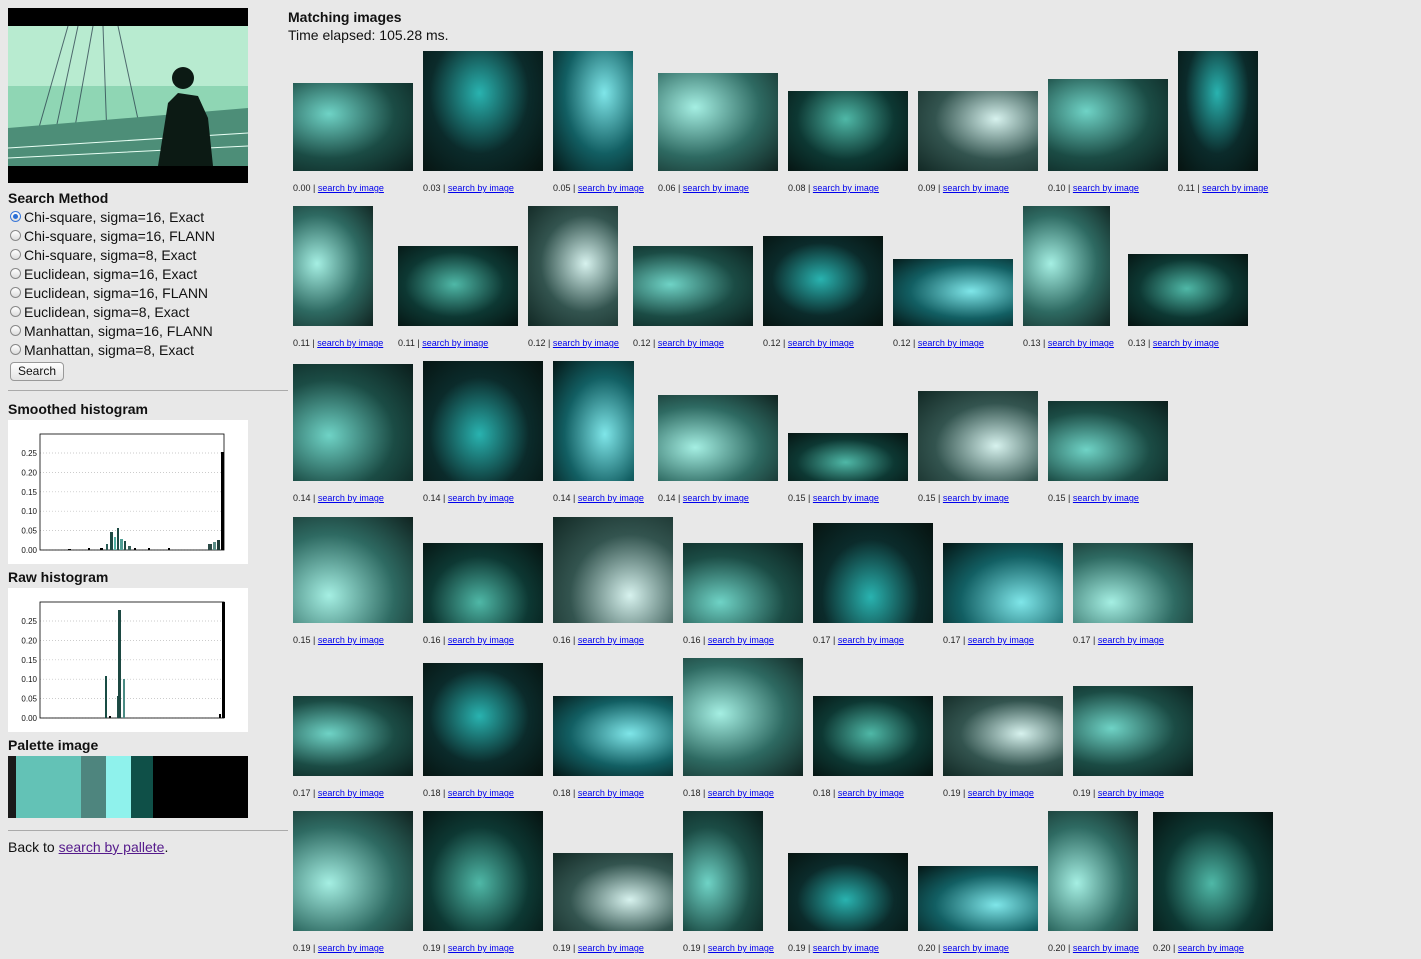  I want to click on search-method-option: Chi-square, sigma=8, Exact, so click(148, 254).